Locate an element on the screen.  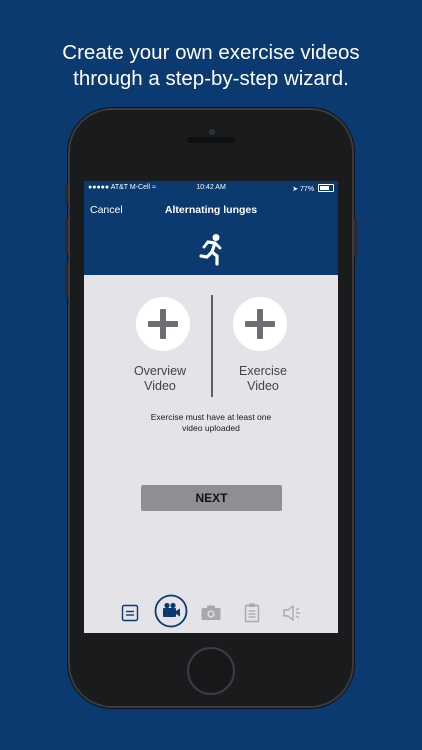
photo-camera-icon is located at coordinates (211, 612).